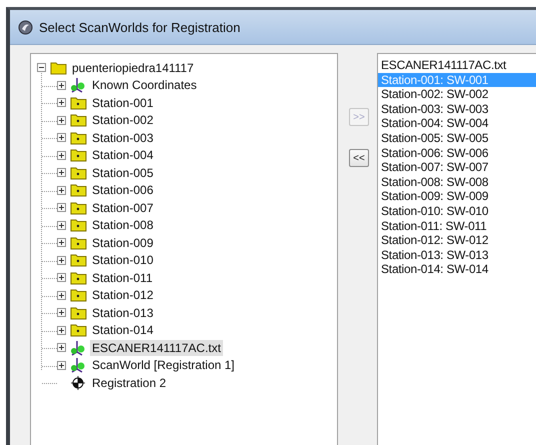 Image resolution: width=536 pixels, height=445 pixels. I want to click on list-item: Station-009: SW-009, so click(457, 196).